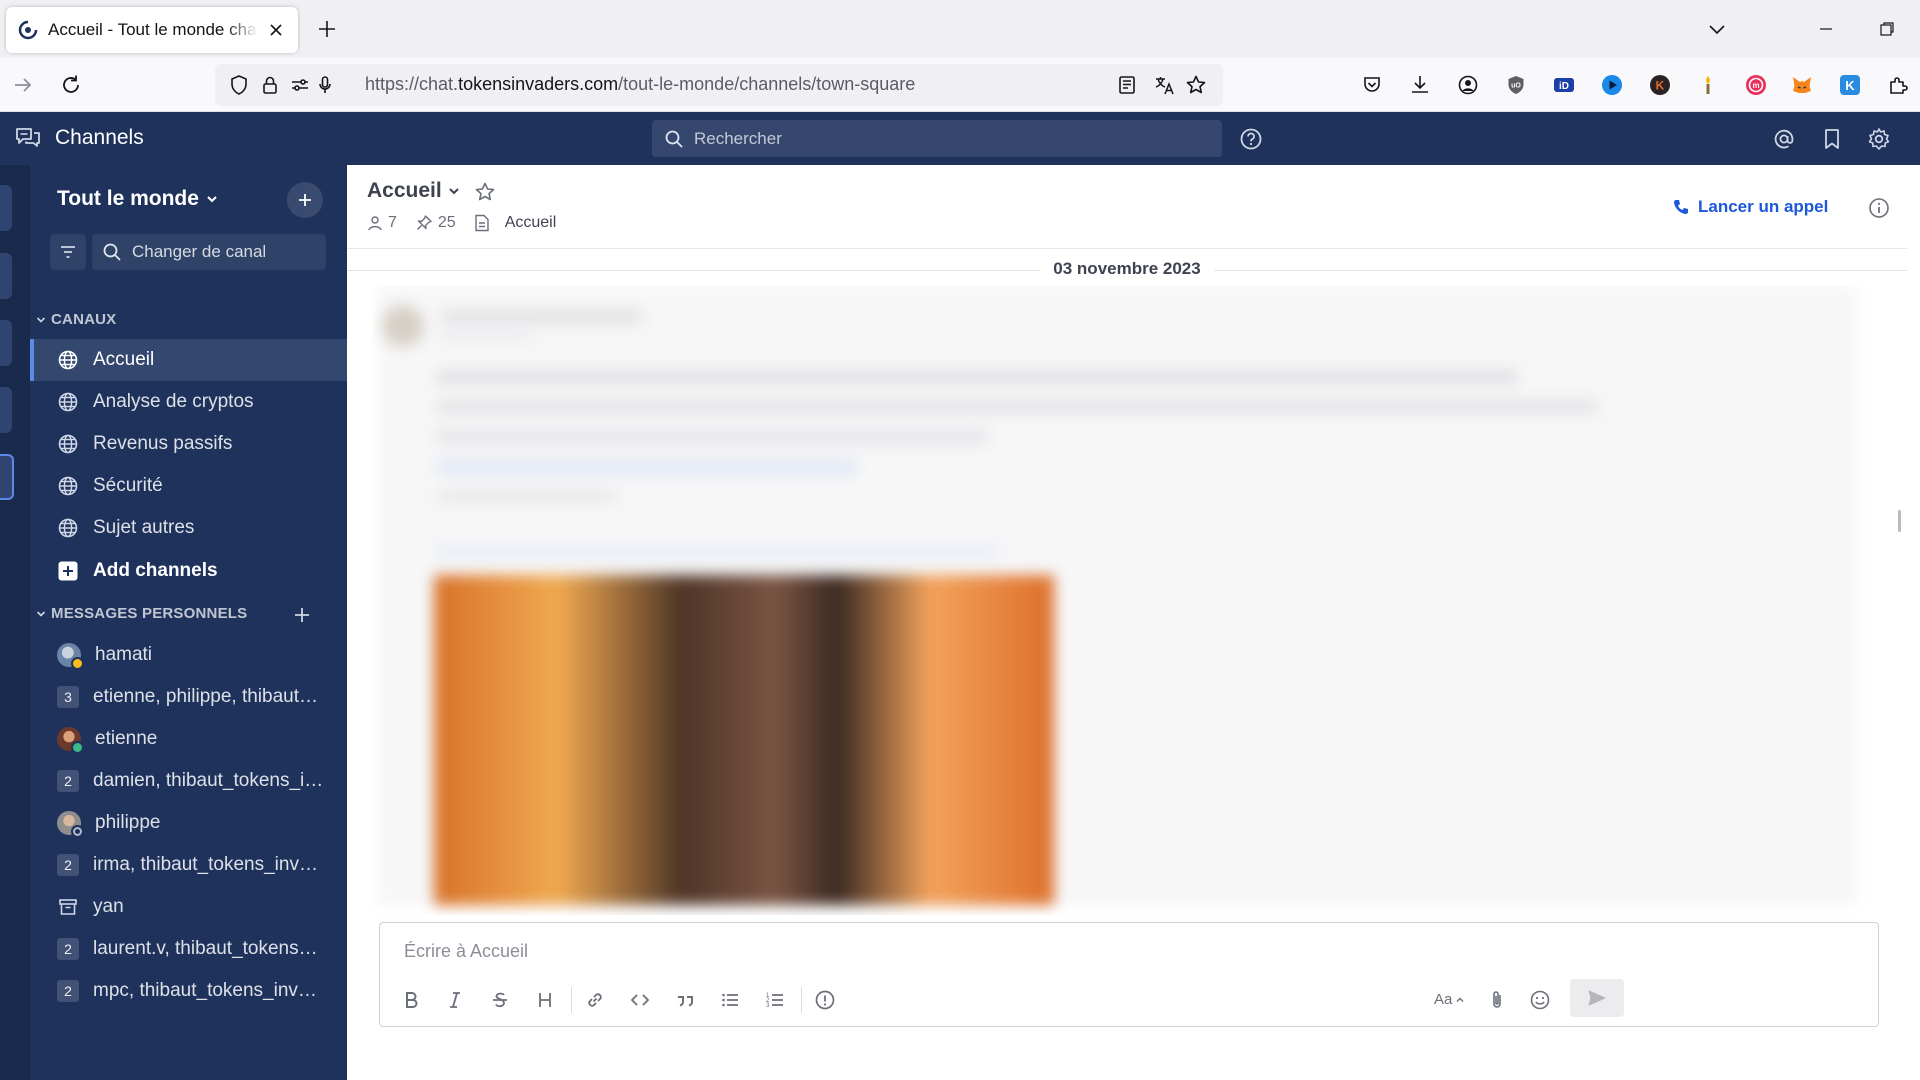 Image resolution: width=1920 pixels, height=1080 pixels. What do you see at coordinates (327, 29) in the screenshot?
I see `new-tab-icon` at bounding box center [327, 29].